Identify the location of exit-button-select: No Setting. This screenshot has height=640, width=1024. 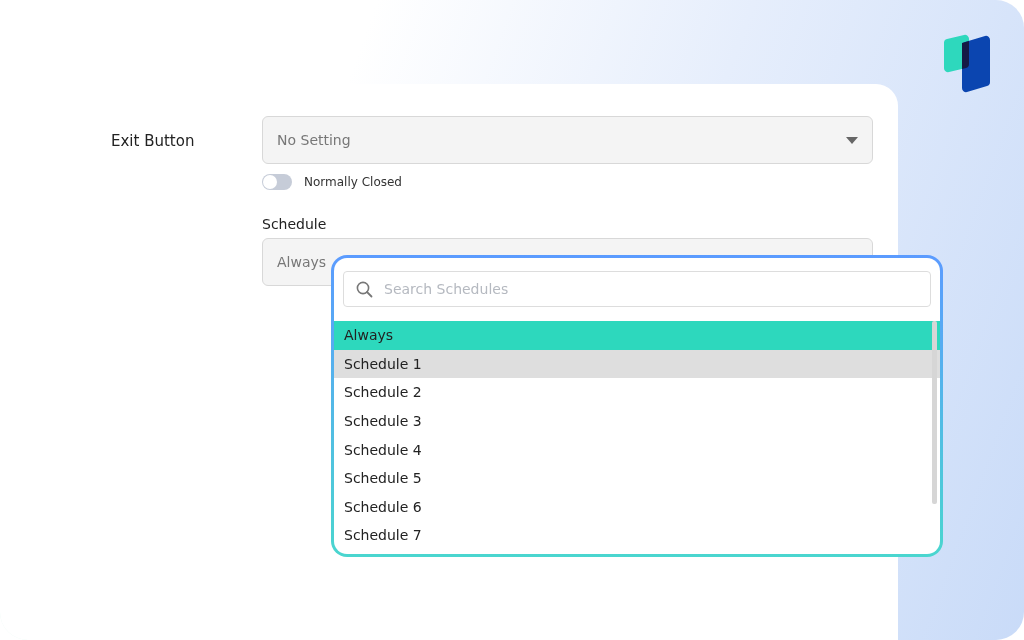
(567, 140).